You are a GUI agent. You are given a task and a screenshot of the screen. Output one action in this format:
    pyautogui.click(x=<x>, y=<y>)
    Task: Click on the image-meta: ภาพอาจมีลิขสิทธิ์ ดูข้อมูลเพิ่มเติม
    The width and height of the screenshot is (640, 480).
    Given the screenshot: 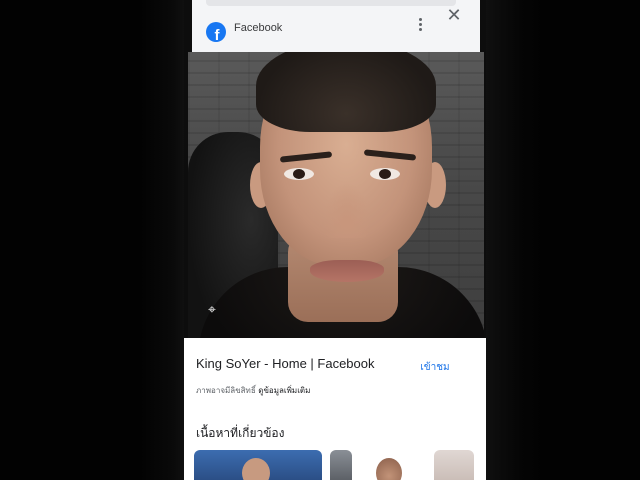 What is the action you would take?
    pyautogui.click(x=253, y=390)
    